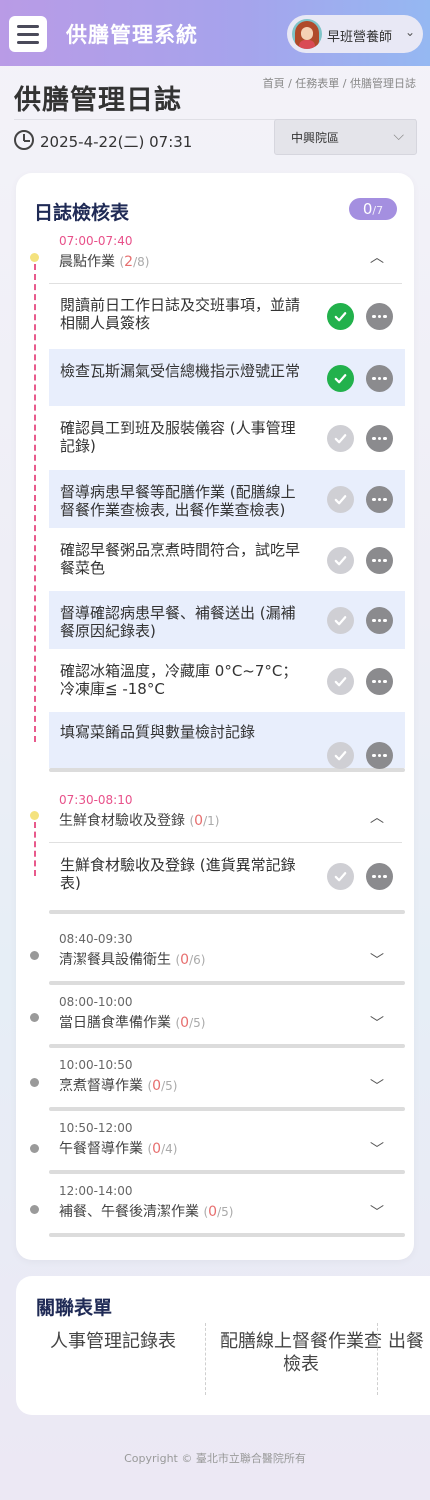  What do you see at coordinates (96, 939) in the screenshot?
I see `section-time: 08:40-09:30` at bounding box center [96, 939].